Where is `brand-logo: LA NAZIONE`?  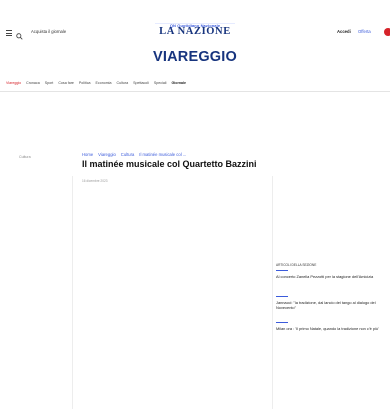
brand-logo: LA NAZIONE is located at coordinates (195, 31).